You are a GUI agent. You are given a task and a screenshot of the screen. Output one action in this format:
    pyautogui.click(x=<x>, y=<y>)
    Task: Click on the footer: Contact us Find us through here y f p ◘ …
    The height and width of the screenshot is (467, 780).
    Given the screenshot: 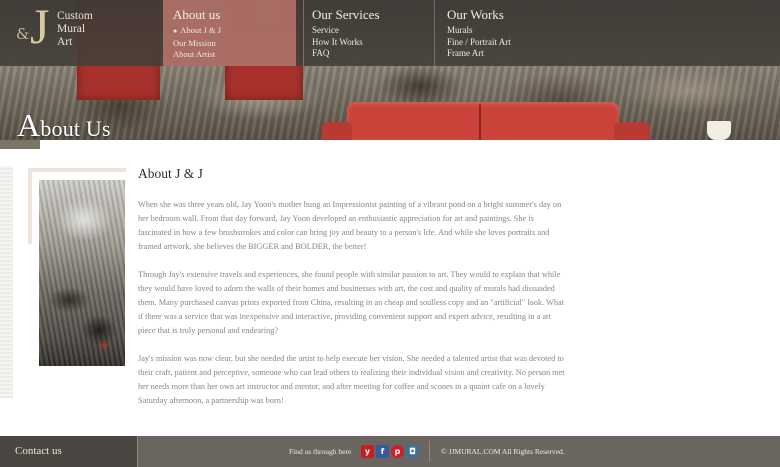 What is the action you would take?
    pyautogui.click(x=390, y=451)
    